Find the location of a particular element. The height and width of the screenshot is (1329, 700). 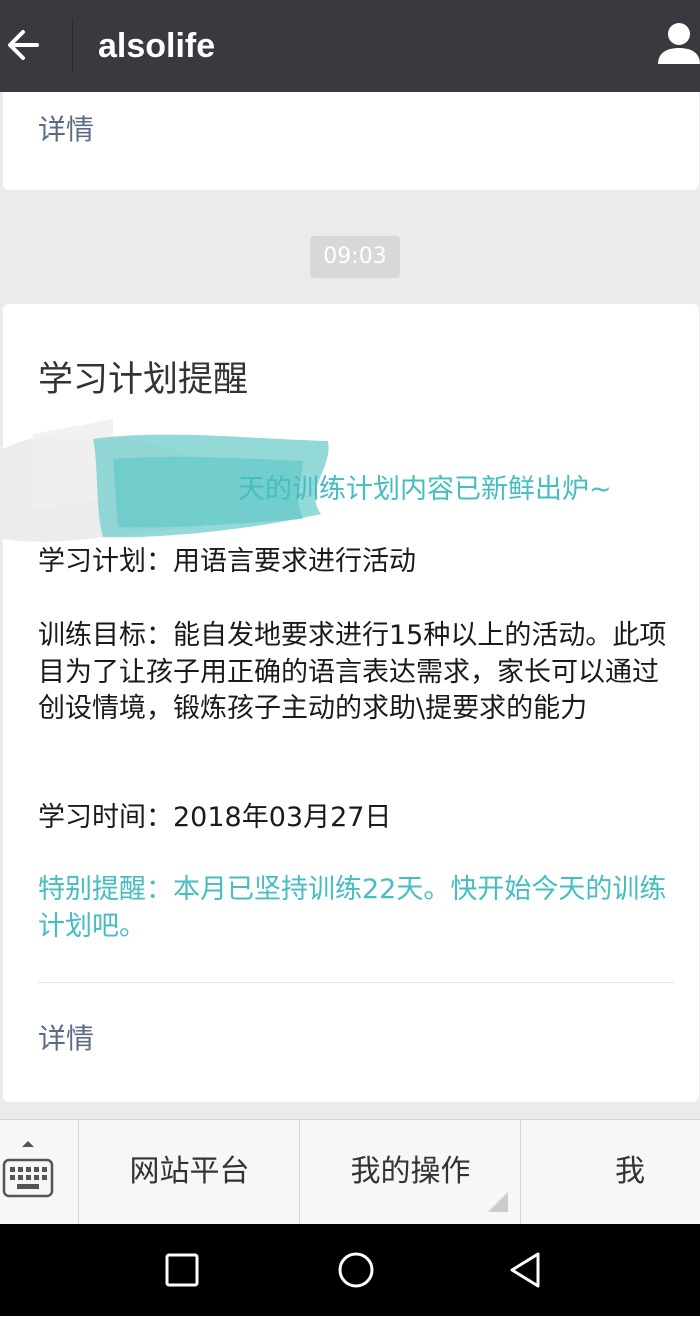

triangle-back-icon is located at coordinates (525, 1270).